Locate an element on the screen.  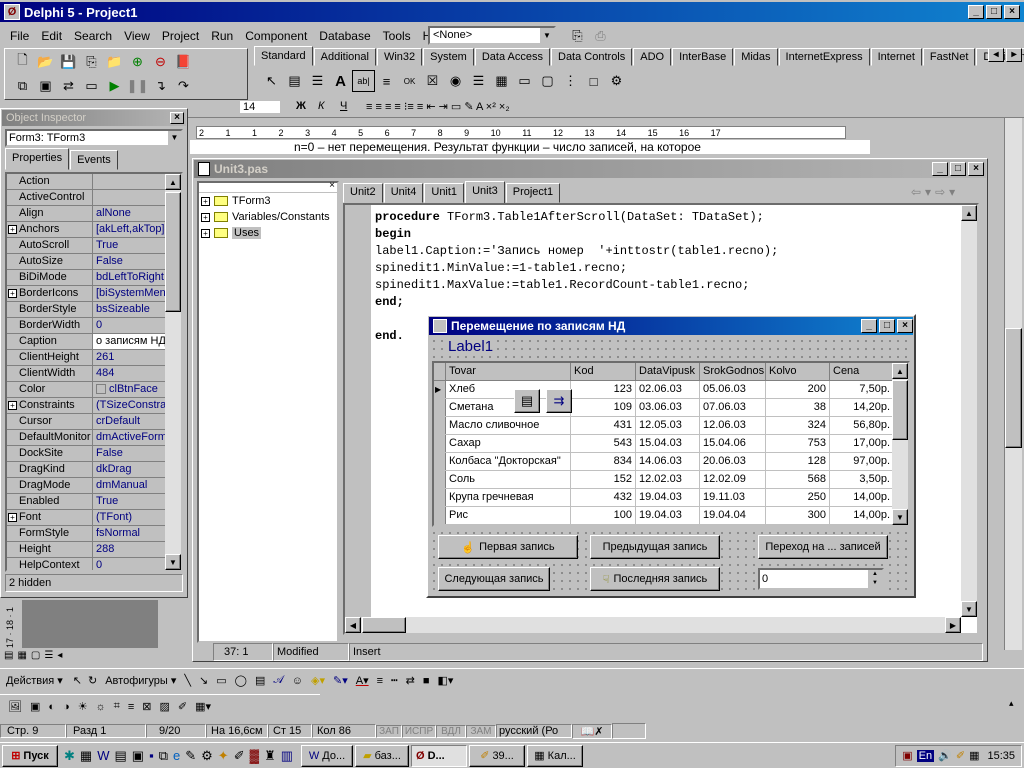
property-value: crDefault is located at coordinates (132, 421).